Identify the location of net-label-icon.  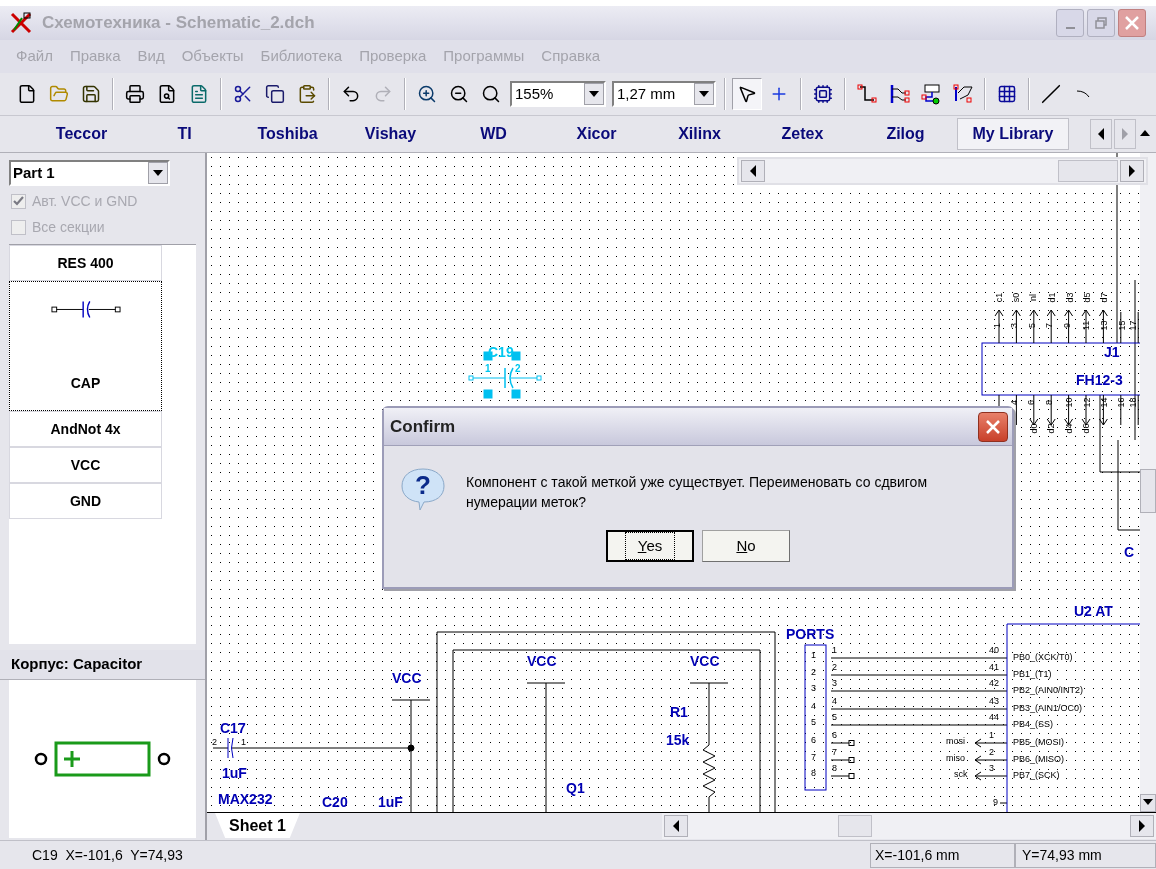
(963, 94).